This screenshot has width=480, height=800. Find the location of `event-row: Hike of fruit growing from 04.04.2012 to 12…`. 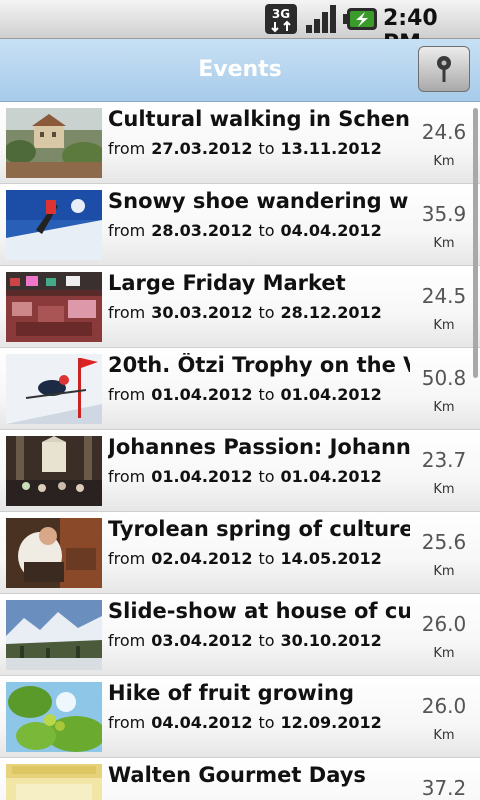

event-row: Hike of fruit growing from 04.04.2012 to 12… is located at coordinates (240, 717).